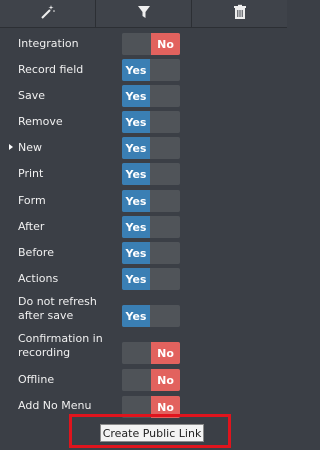 The height and width of the screenshot is (450, 320). Describe the element at coordinates (151, 316) in the screenshot. I see `toggle-do-not-refresh: Yes` at that location.